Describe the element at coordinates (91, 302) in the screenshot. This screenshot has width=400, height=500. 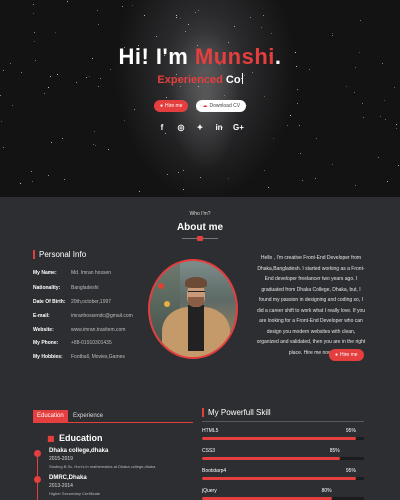
I see `info-value: 20th,october,1997` at that location.